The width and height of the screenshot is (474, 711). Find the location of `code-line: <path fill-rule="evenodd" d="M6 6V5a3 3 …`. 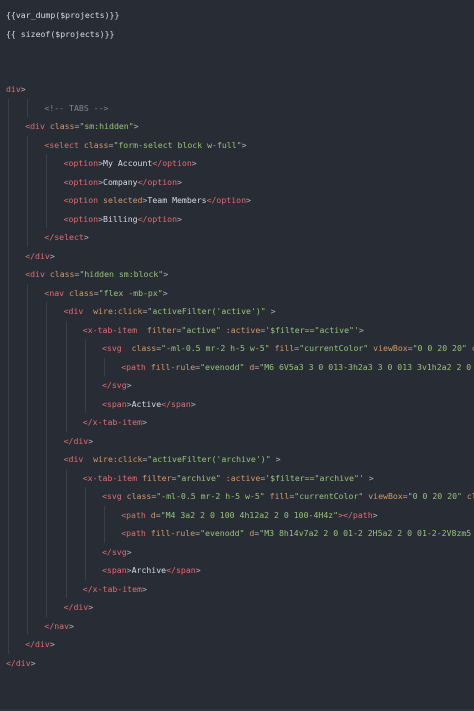

code-line: <path fill-rule="evenodd" d="M6 6V5a3 3 … is located at coordinates (237, 366).